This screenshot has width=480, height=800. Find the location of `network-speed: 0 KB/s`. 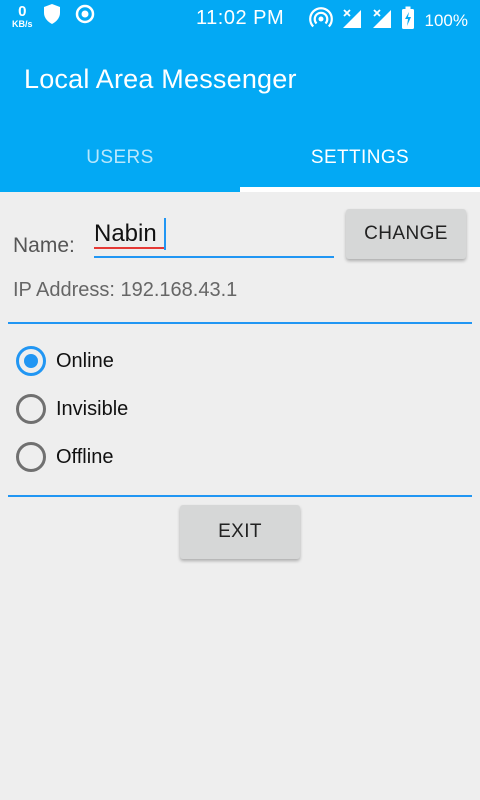

network-speed: 0 KB/s is located at coordinates (22, 16).